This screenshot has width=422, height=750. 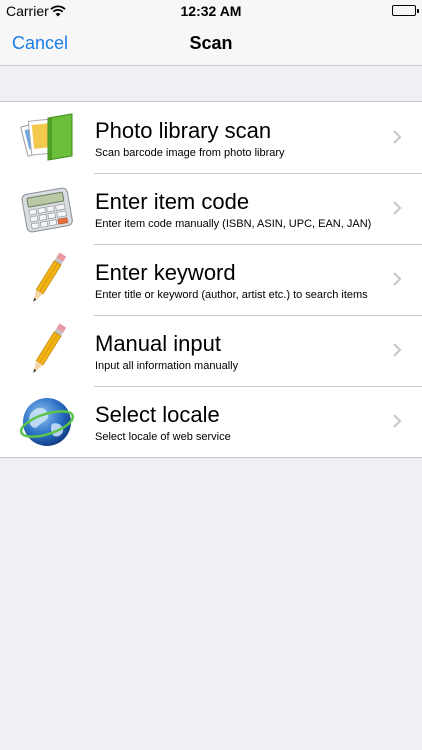 I want to click on battery-icon, so click(x=405, y=10).